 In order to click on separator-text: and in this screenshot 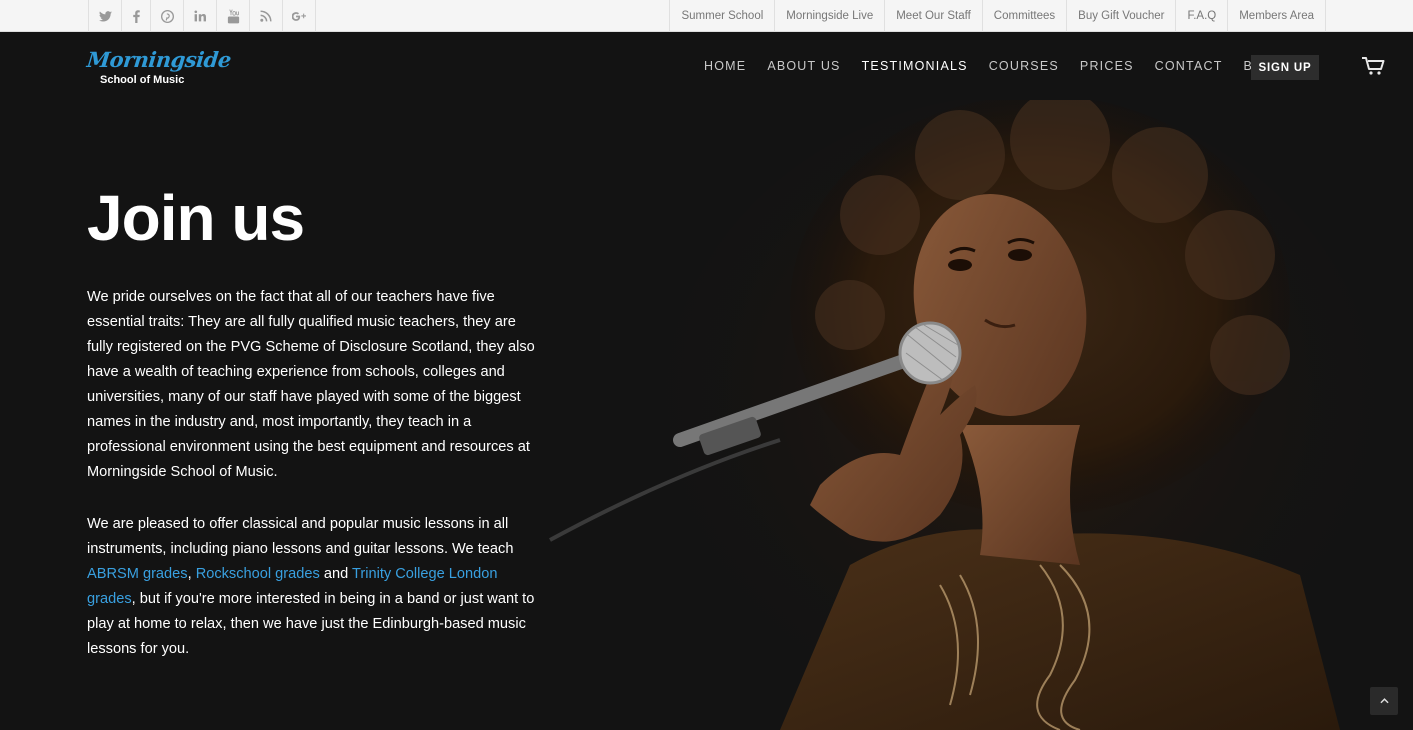, I will do `click(336, 574)`.